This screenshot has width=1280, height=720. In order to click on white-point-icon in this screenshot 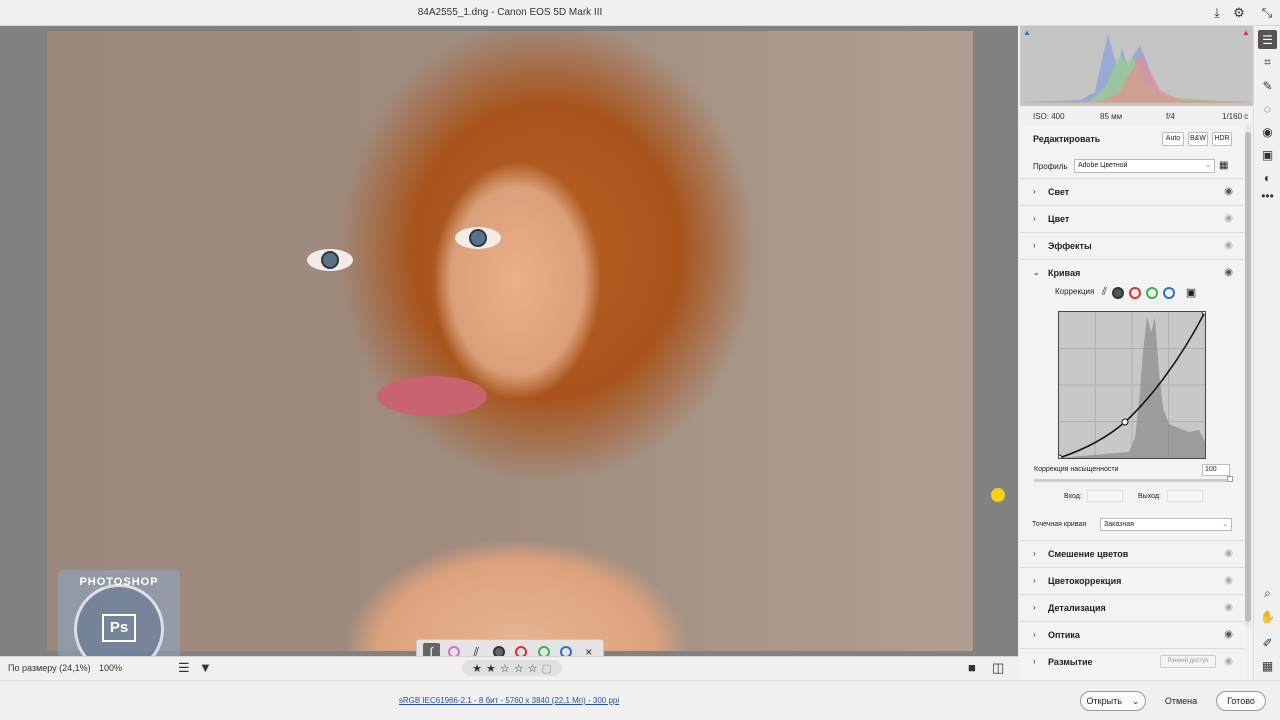, I will do `click(1117, 292)`.